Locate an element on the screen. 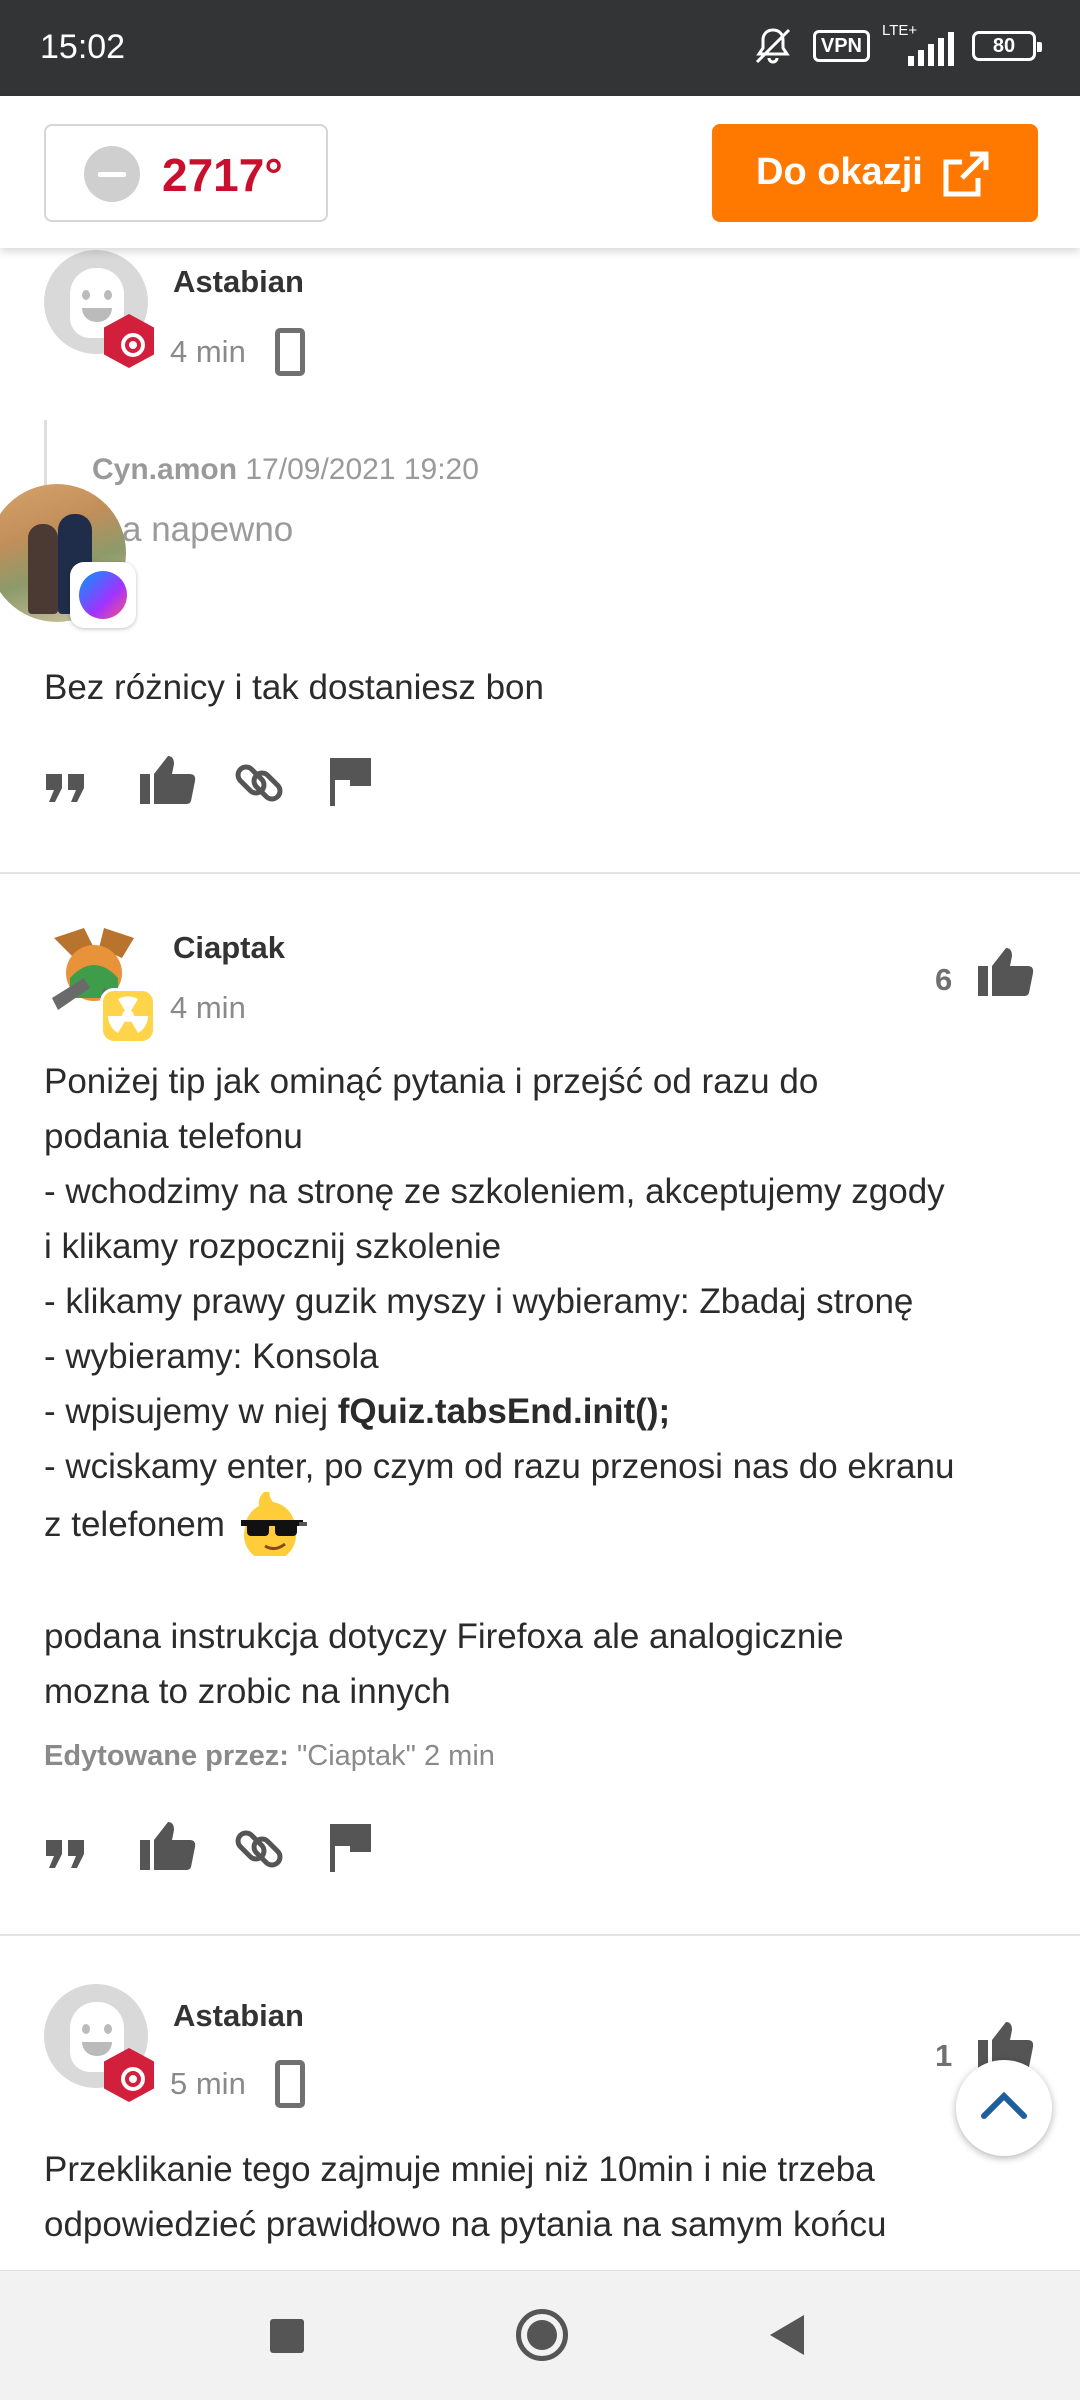  battery-level: 80 is located at coordinates (1004, 46).